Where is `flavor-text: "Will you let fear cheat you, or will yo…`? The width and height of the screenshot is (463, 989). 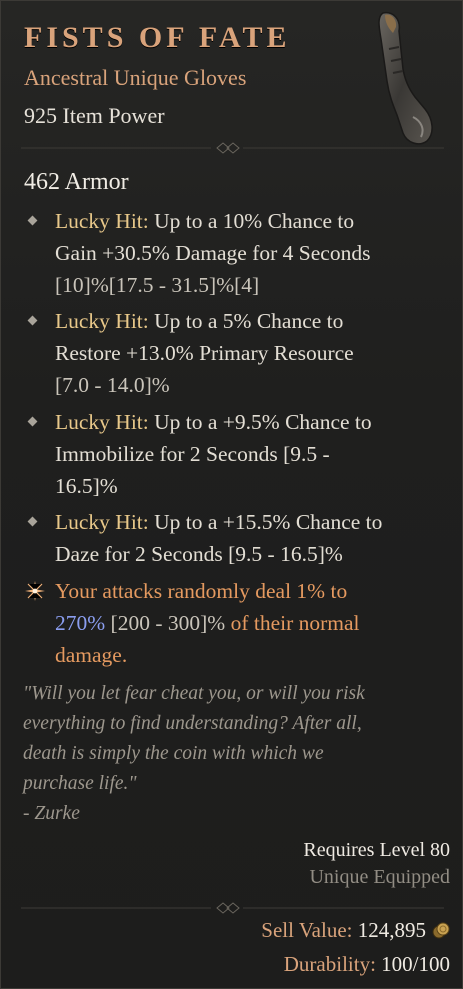 flavor-text: "Will you let fear cheat you, or will yo… is located at coordinates (233, 754).